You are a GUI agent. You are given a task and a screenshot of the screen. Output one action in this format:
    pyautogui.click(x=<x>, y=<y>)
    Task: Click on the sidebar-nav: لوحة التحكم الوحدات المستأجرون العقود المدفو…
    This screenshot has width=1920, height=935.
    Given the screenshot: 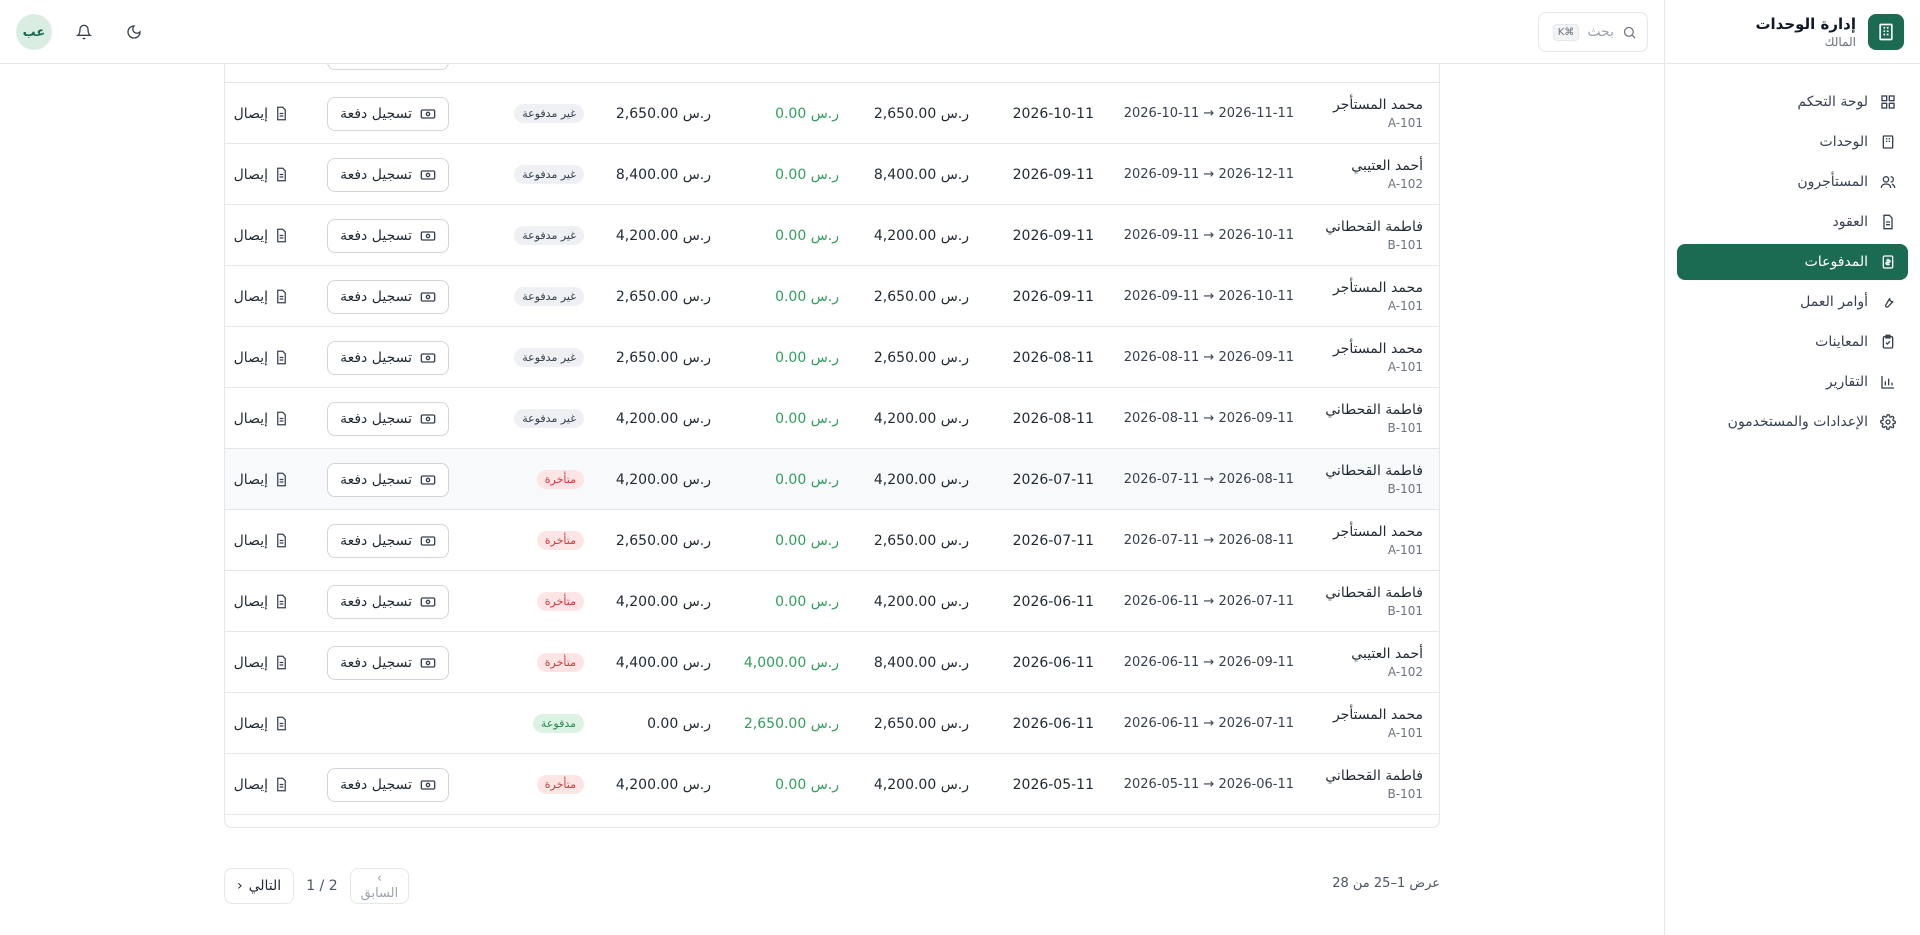 What is the action you would take?
    pyautogui.click(x=1792, y=264)
    